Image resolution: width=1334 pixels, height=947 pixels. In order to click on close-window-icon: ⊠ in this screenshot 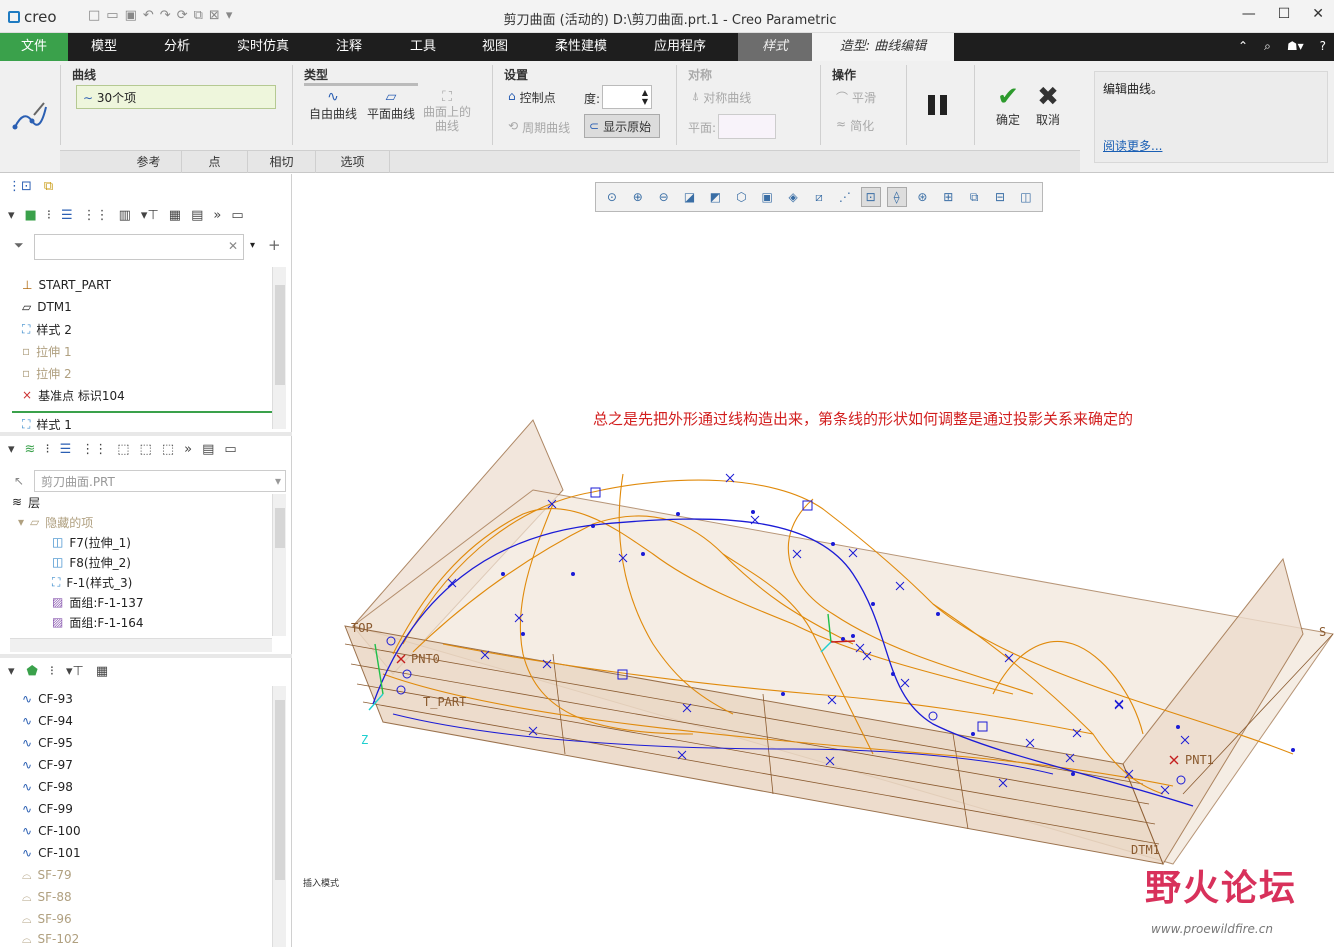, I will do `click(214, 15)`.